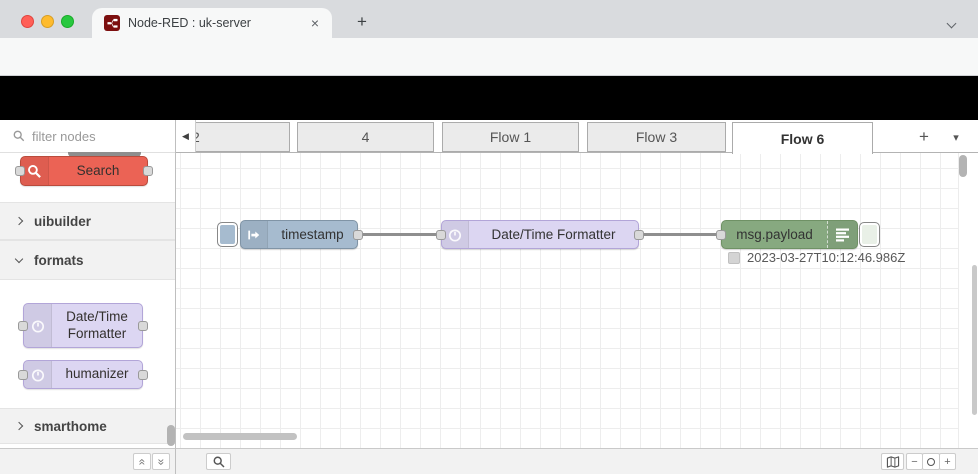  I want to click on navigator-toggle-button, so click(892, 461).